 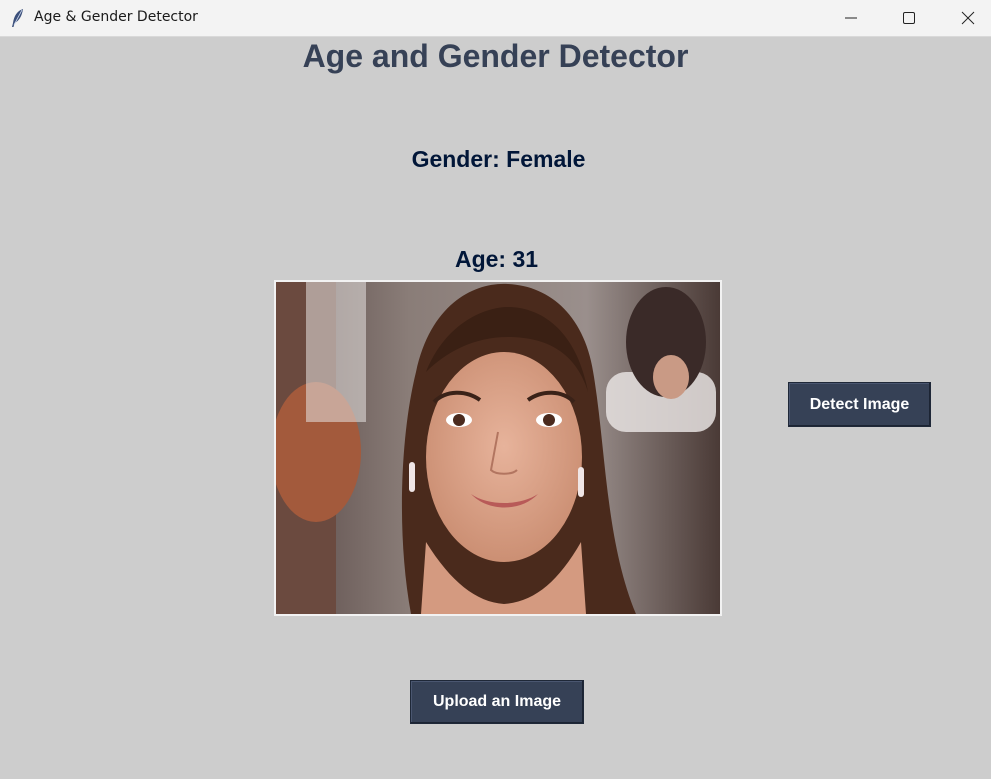 What do you see at coordinates (495, 18) in the screenshot?
I see `title-bar: Age & Gender Detector` at bounding box center [495, 18].